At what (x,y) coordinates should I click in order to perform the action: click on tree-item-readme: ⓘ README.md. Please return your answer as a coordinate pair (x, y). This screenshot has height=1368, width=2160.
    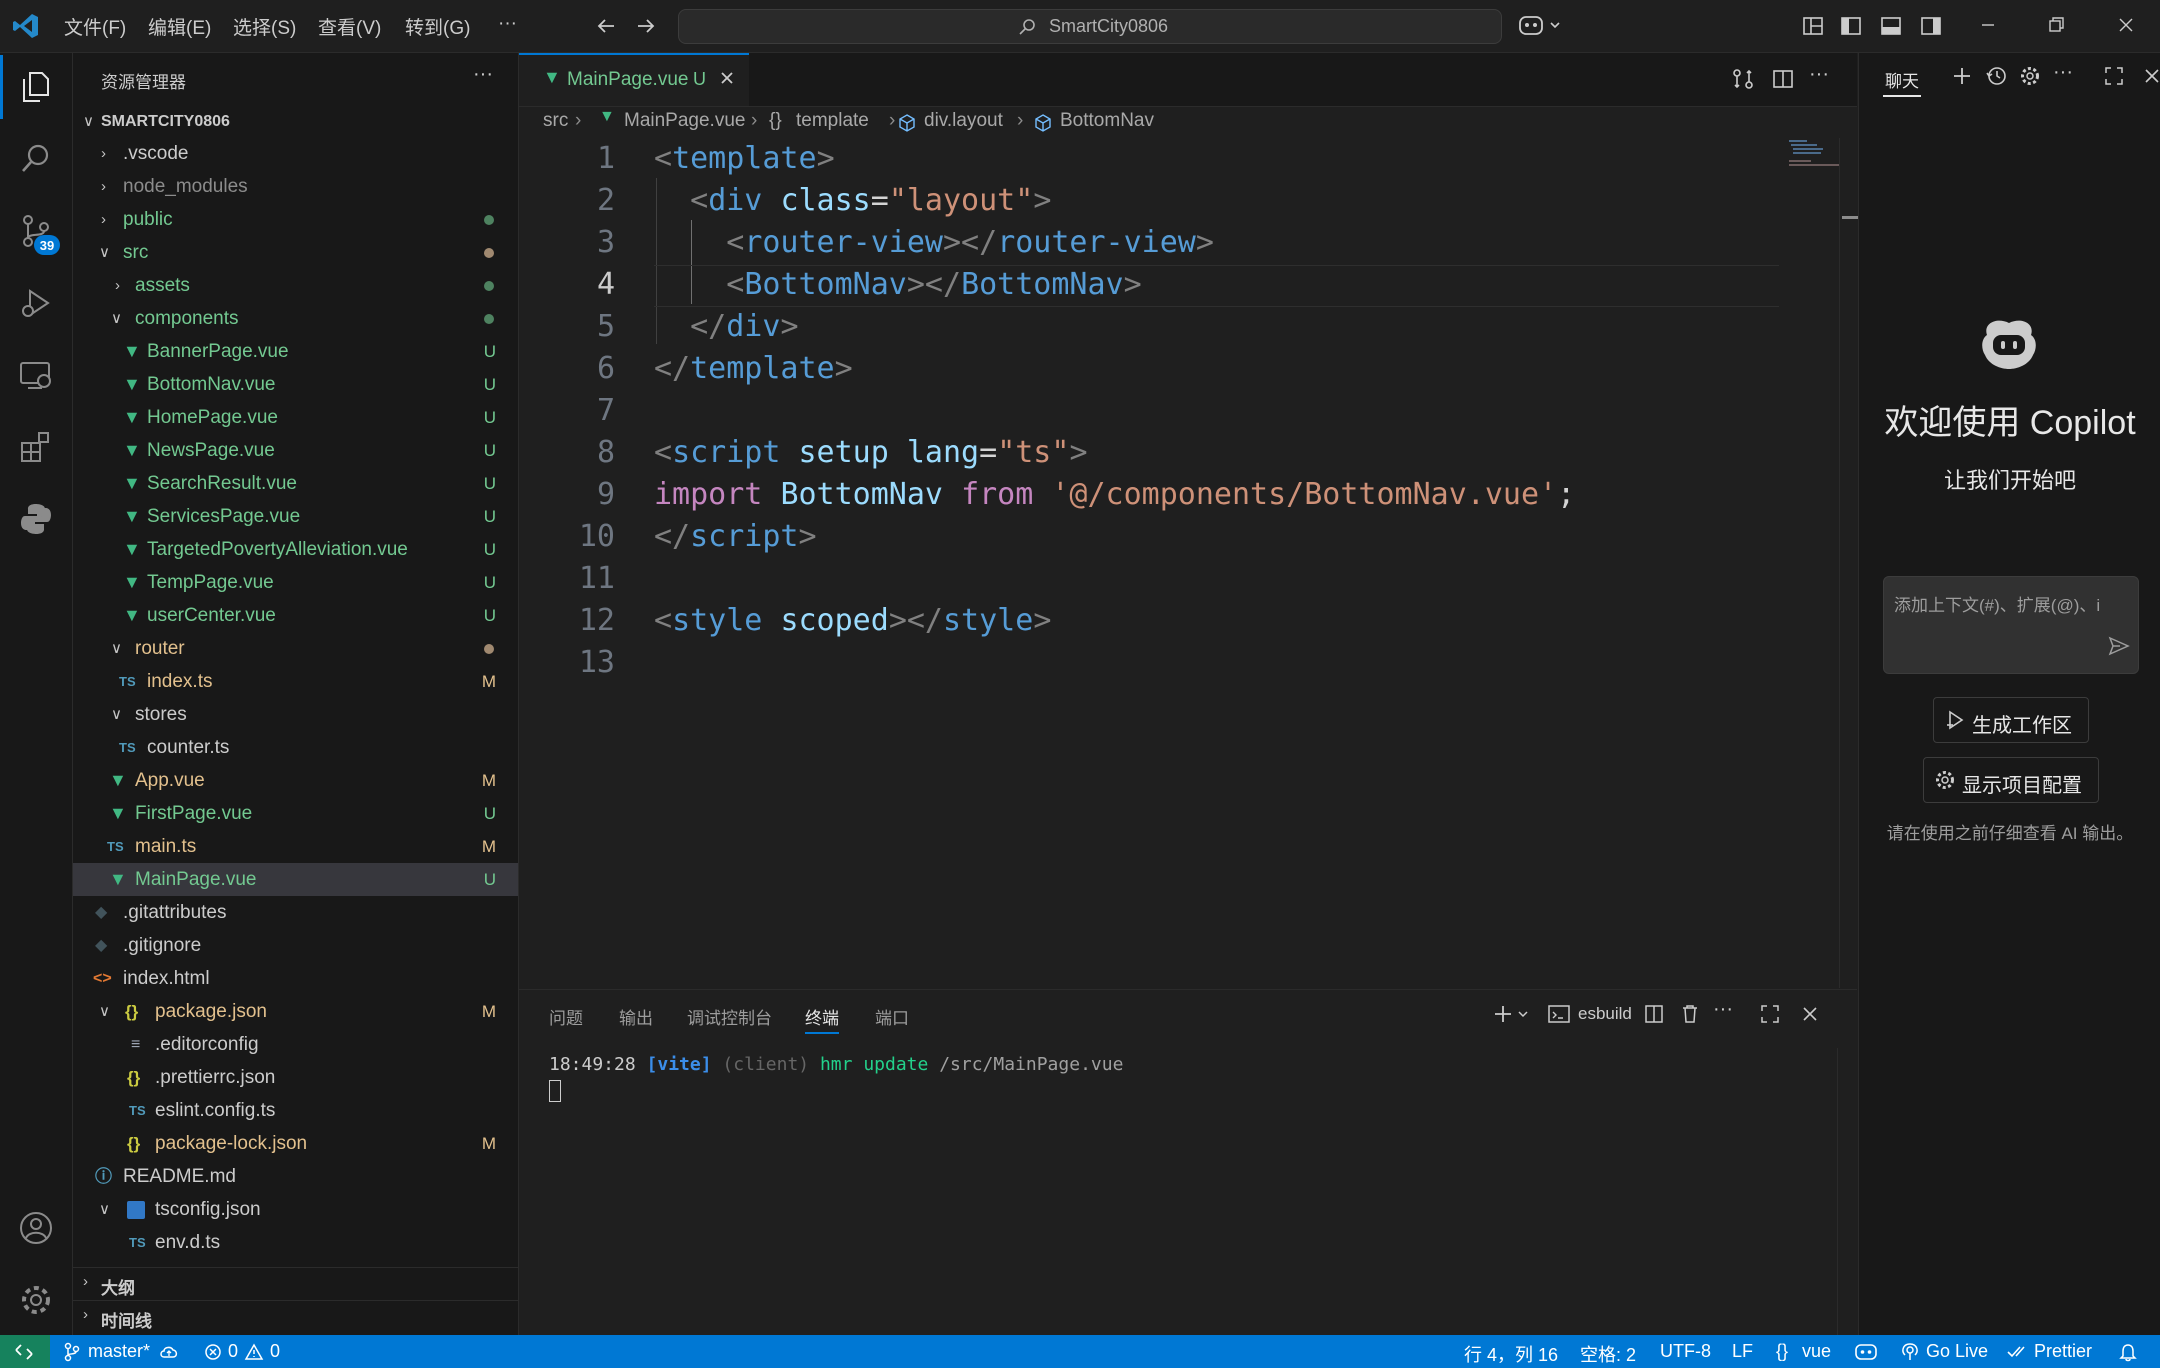
    Looking at the image, I should click on (295, 1176).